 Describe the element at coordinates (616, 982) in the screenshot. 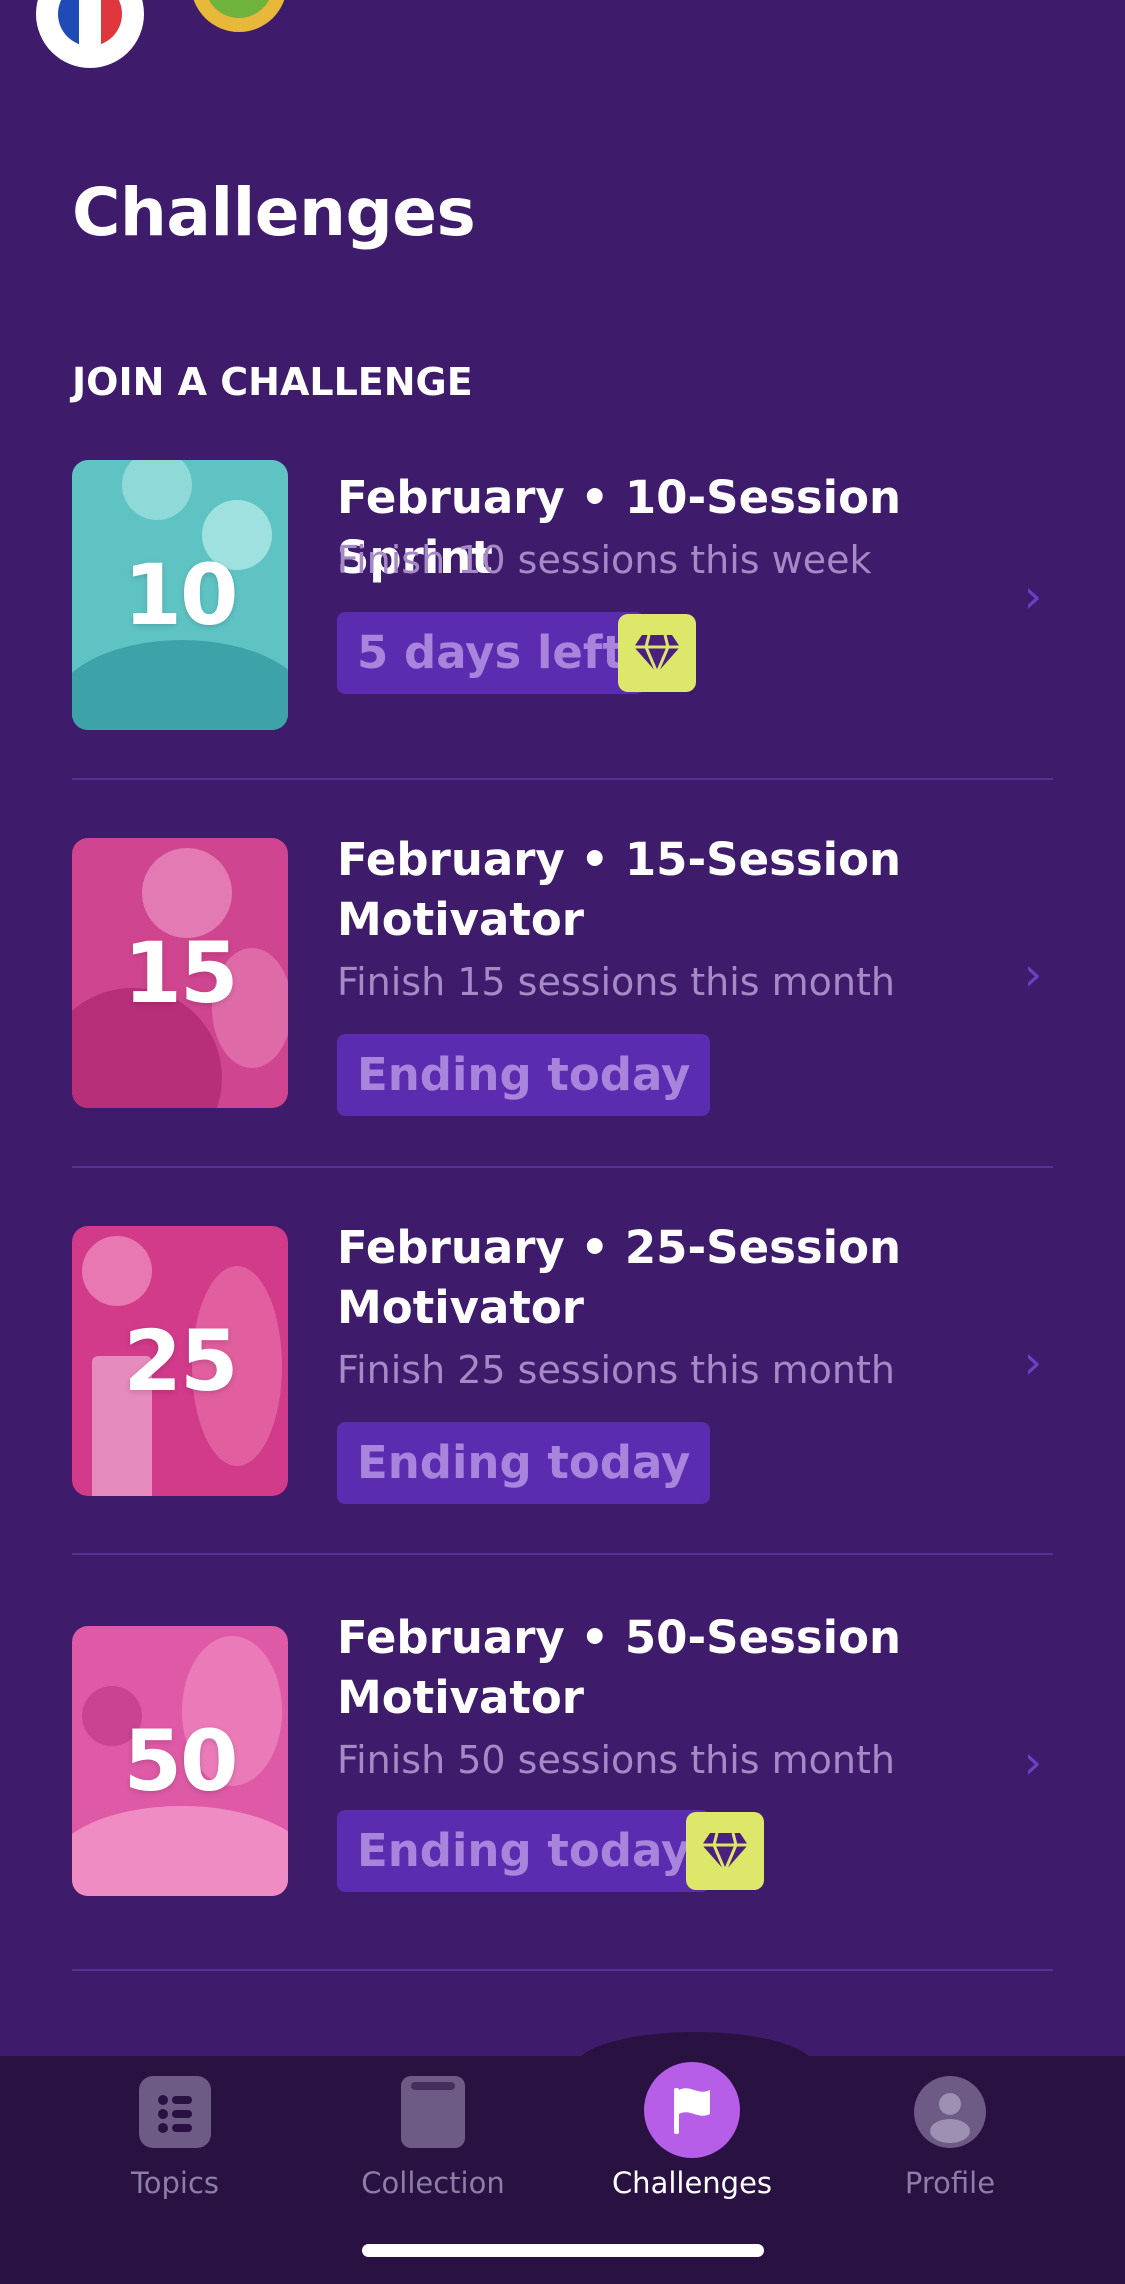

I see `challenge-subtitle: Finish 15 sessions this month` at that location.